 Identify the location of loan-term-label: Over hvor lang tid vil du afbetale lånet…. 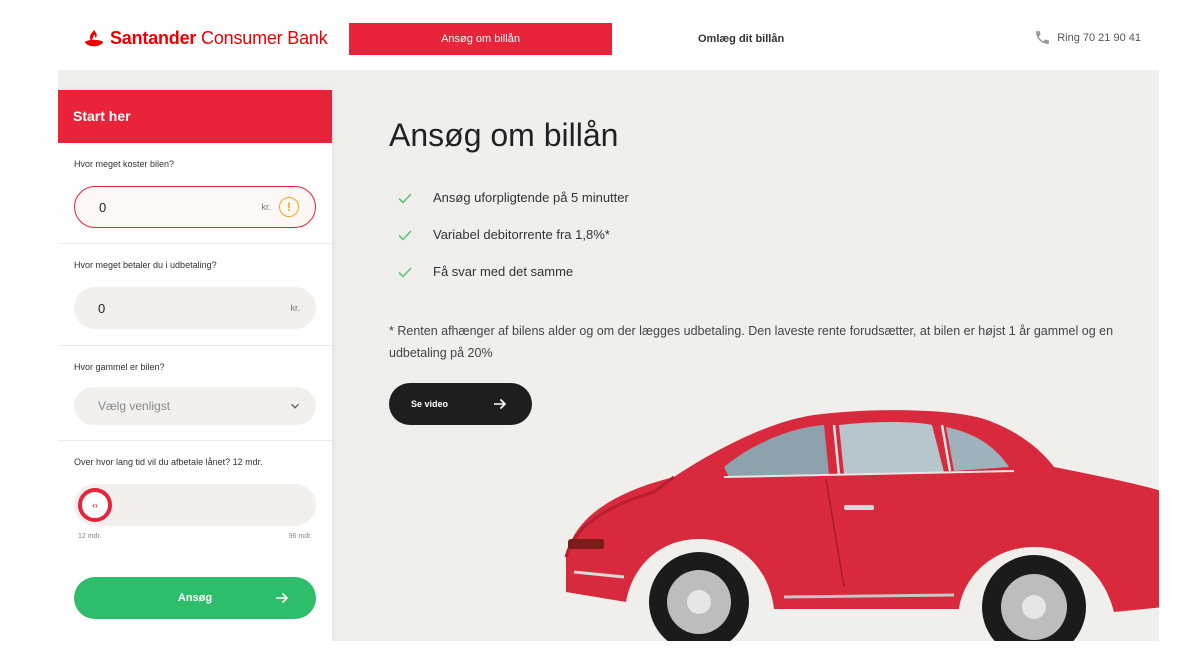
(168, 462).